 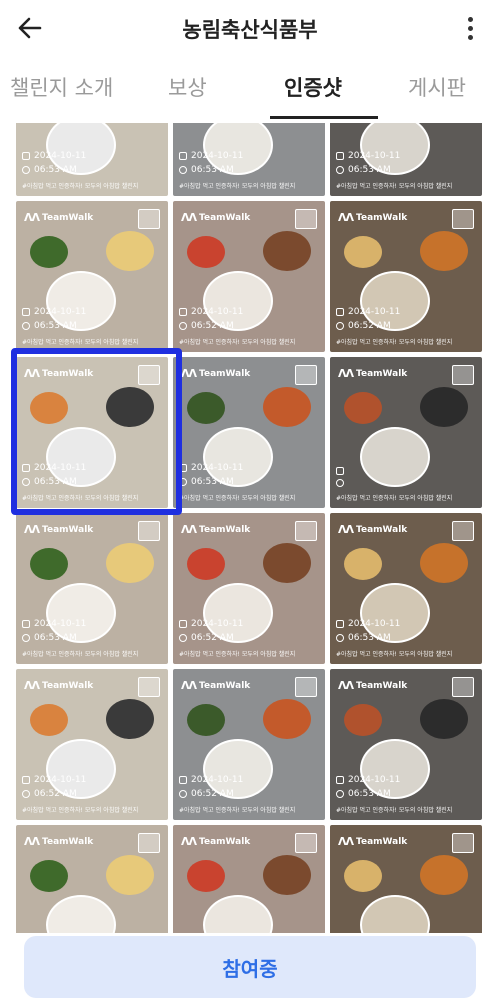 I want to click on photo-time: 06:52 AM, so click(x=212, y=326).